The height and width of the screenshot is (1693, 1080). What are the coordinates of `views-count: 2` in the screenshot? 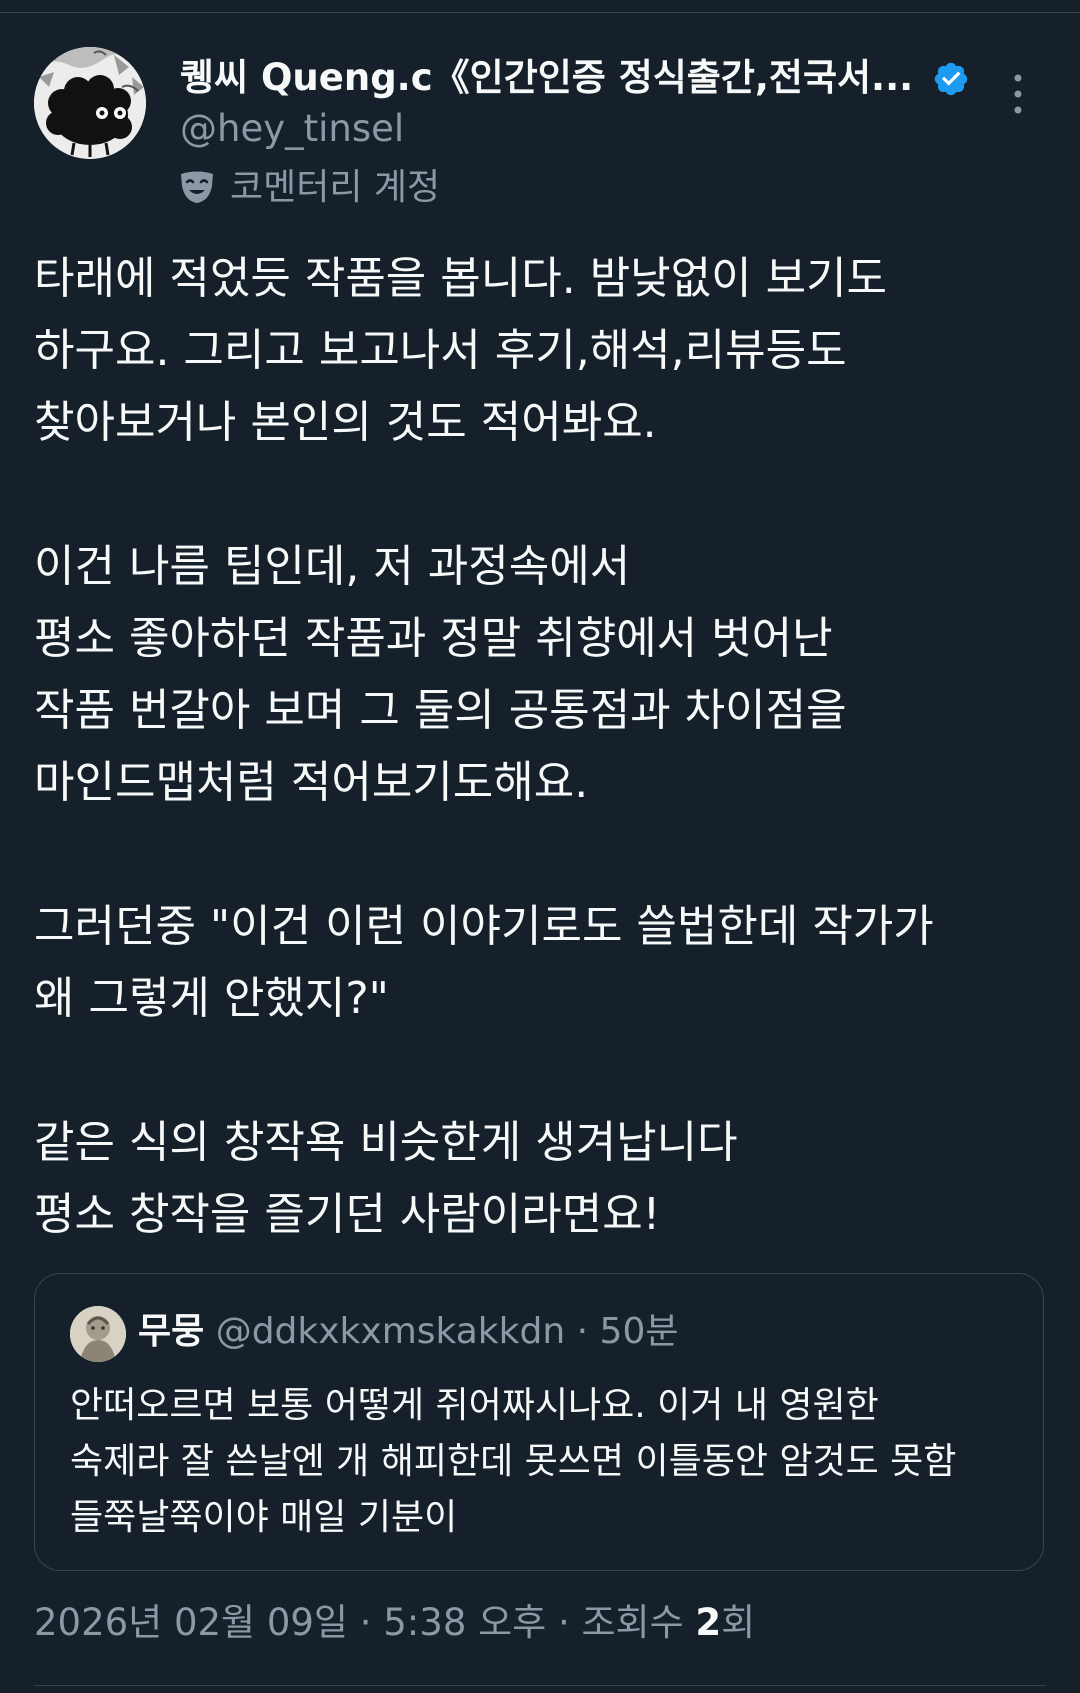 It's located at (708, 1622).